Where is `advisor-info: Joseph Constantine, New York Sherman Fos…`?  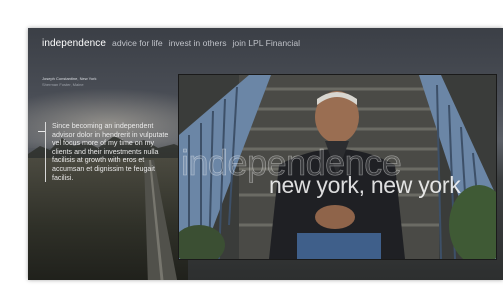
advisor-info: Joseph Constantine, New York Sherman Fos… is located at coordinates (82, 73).